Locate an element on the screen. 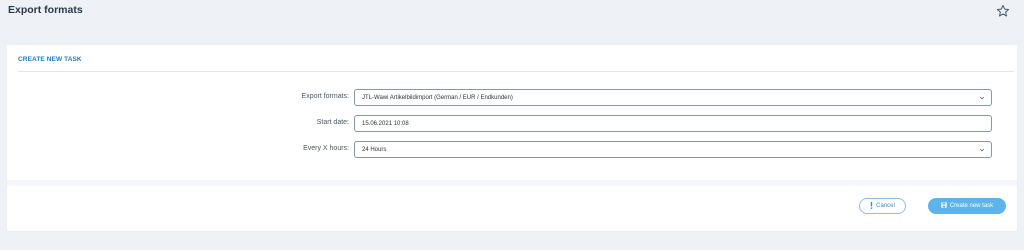  start-date-label: Start date: is located at coordinates (332, 122).